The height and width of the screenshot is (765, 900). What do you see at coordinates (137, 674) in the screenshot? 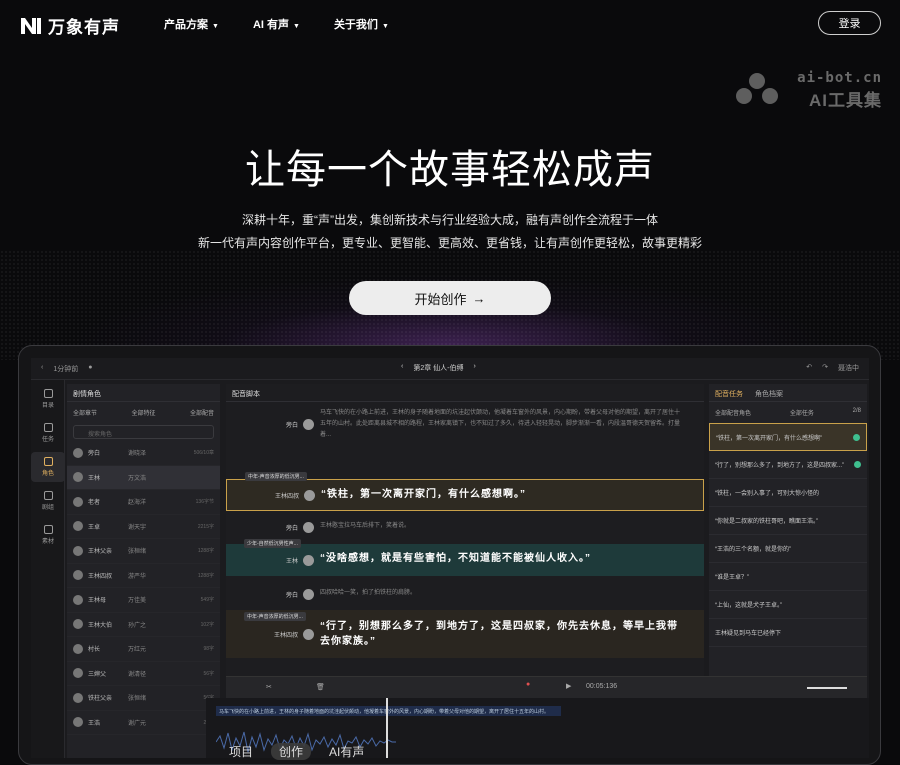
I see `actor-name: 谢清径` at bounding box center [137, 674].